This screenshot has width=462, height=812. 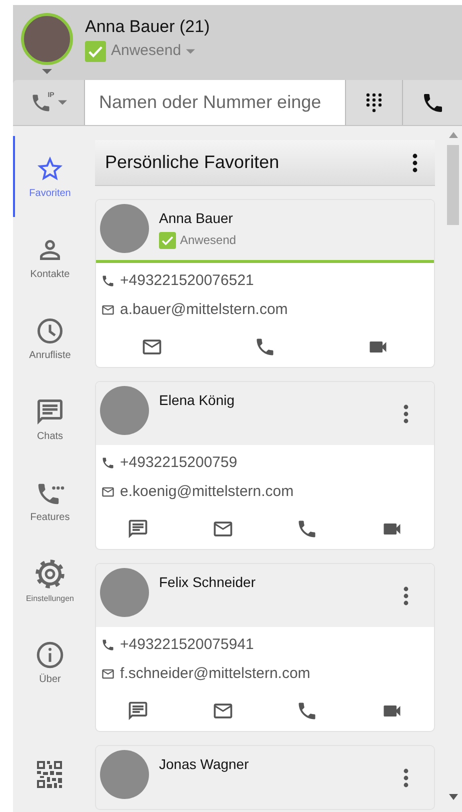 What do you see at coordinates (196, 218) in the screenshot?
I see `contact-name: Anna Bauer` at bounding box center [196, 218].